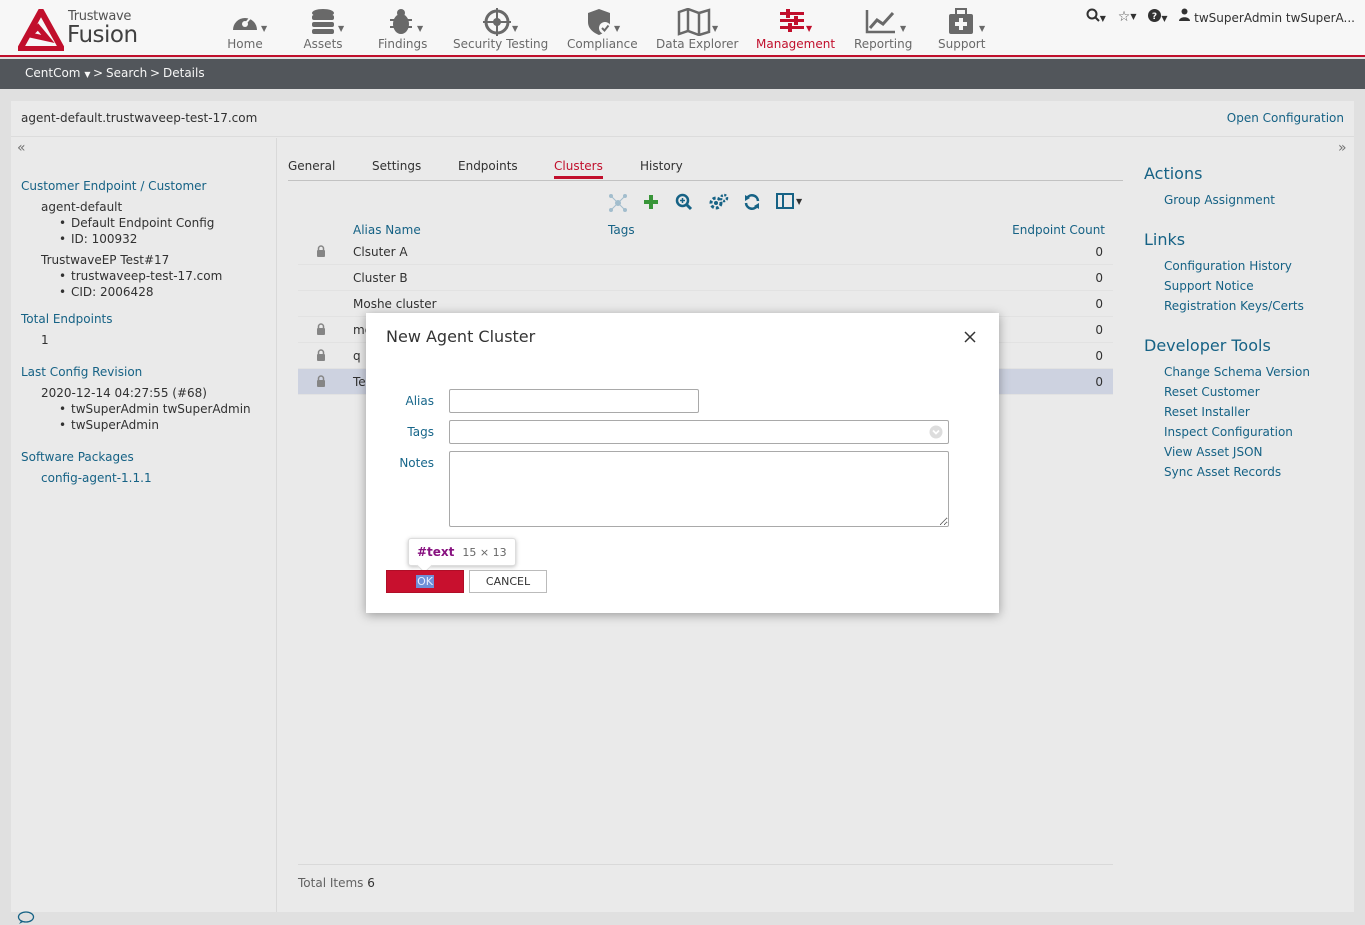  What do you see at coordinates (416, 463) in the screenshot?
I see `notes-label: Notes` at bounding box center [416, 463].